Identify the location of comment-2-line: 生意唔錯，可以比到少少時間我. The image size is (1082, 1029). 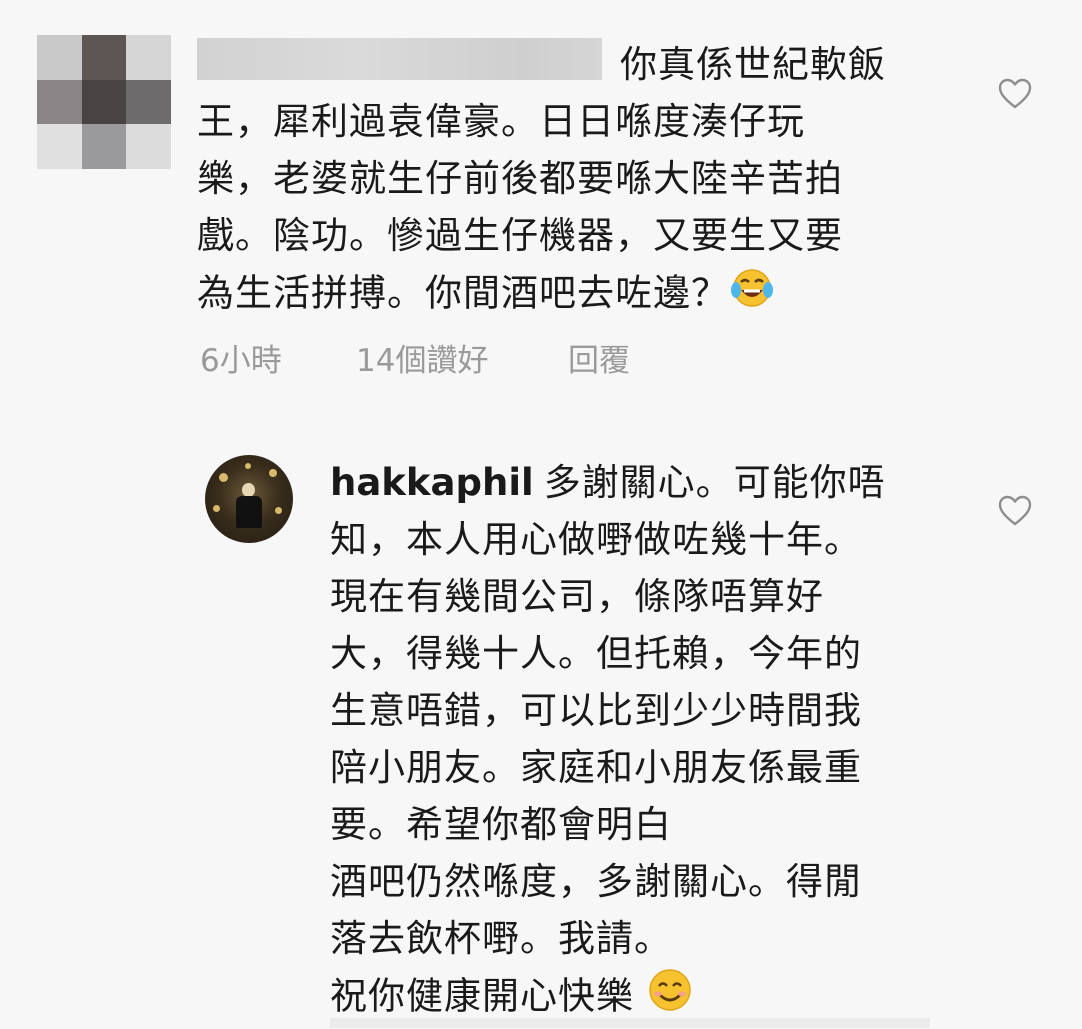
(596, 710).